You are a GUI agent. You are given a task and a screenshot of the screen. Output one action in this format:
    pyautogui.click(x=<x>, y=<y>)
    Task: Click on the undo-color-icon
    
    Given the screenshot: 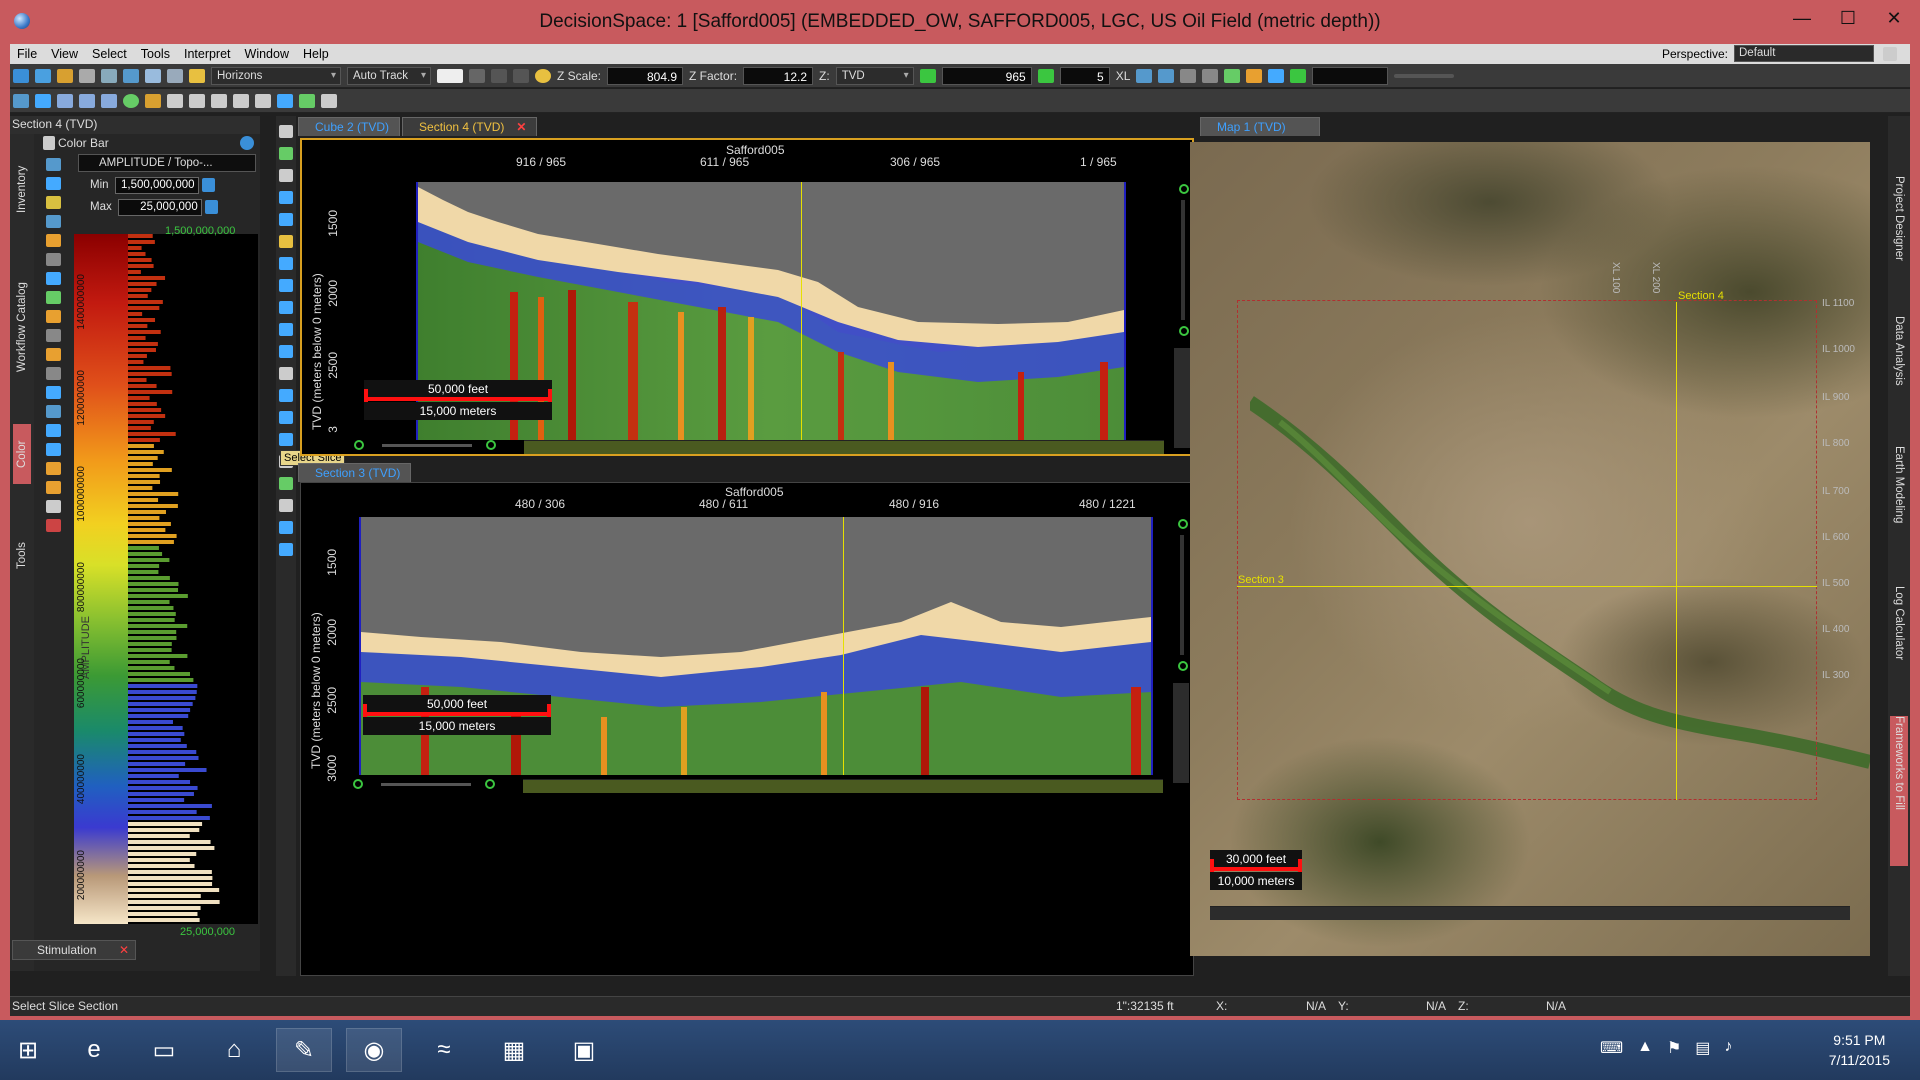 What is the action you would take?
    pyautogui.click(x=53, y=240)
    